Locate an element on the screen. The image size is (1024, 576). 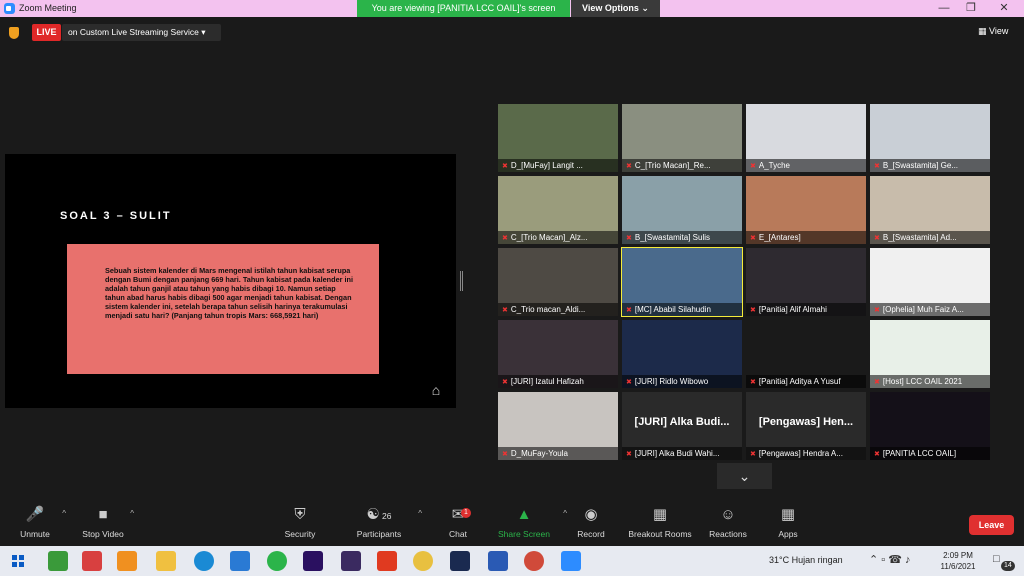
clock-date: 11/6/2021 is located at coordinates (958, 566).